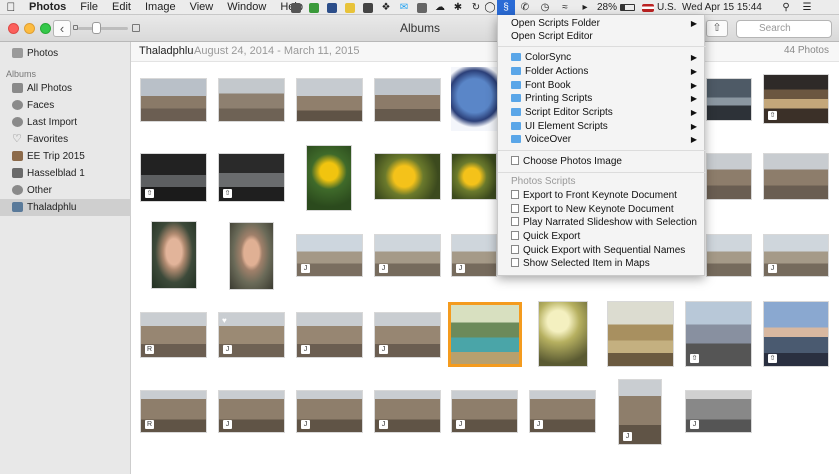 The image size is (839, 474). Describe the element at coordinates (545, 7) in the screenshot. I see `time-machine-icon: ◷` at that location.